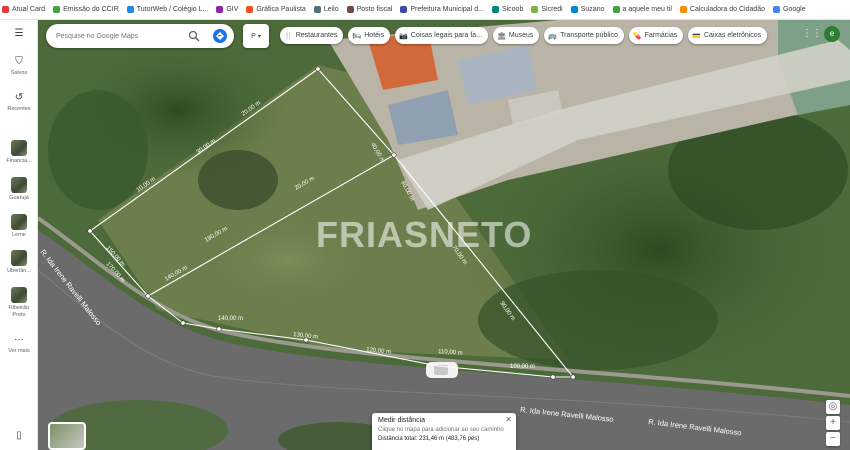  Describe the element at coordinates (584, 35) in the screenshot. I see `category-chip: 🚌 Transporte público` at that location.